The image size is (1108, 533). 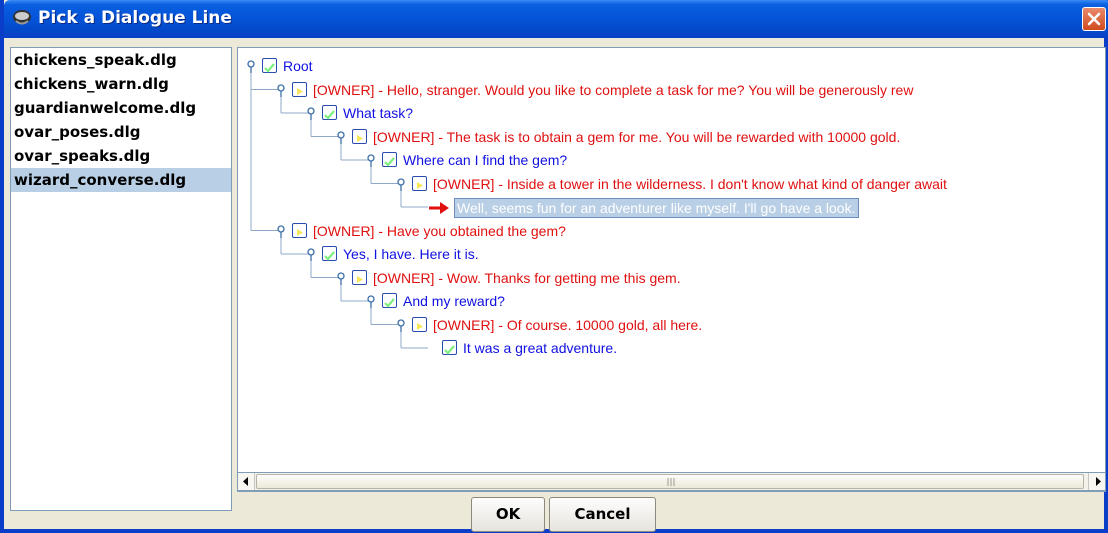 I want to click on horizontal-scrollbar, so click(x=671, y=481).